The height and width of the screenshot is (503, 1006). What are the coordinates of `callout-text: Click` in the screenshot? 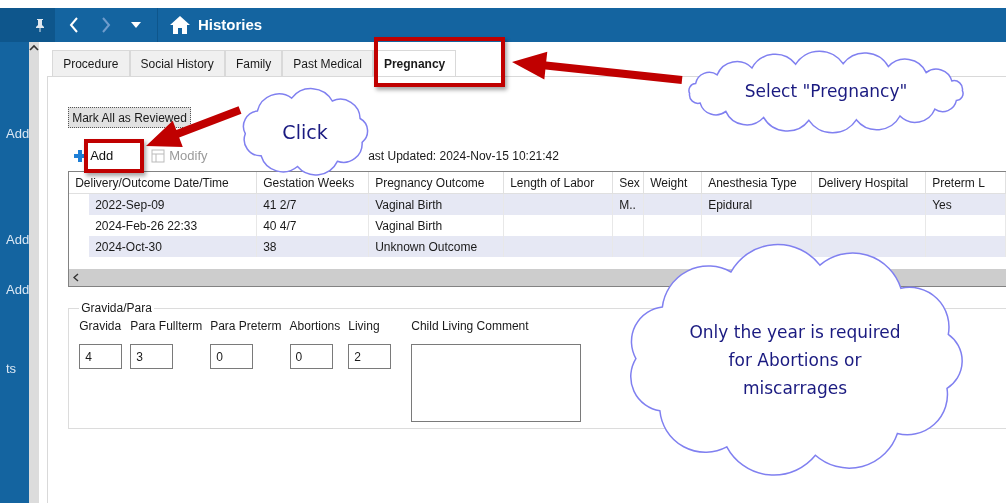 It's located at (305, 132).